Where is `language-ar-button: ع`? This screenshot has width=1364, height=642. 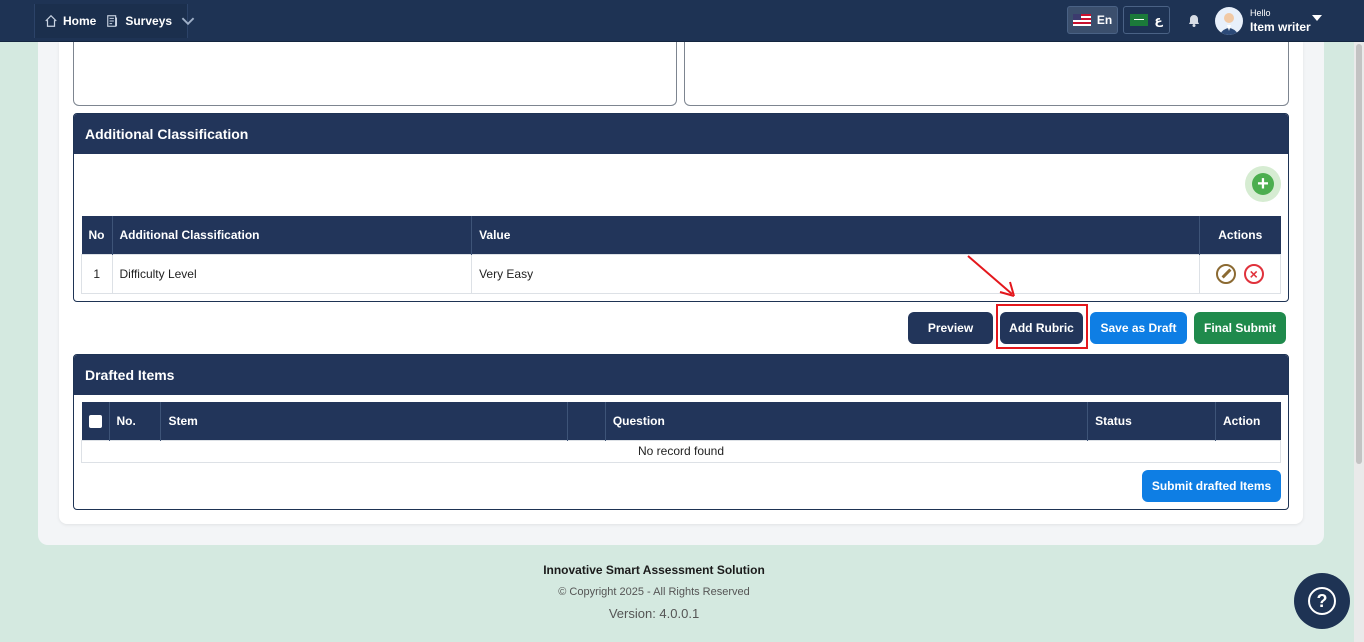 language-ar-button: ع is located at coordinates (1146, 20).